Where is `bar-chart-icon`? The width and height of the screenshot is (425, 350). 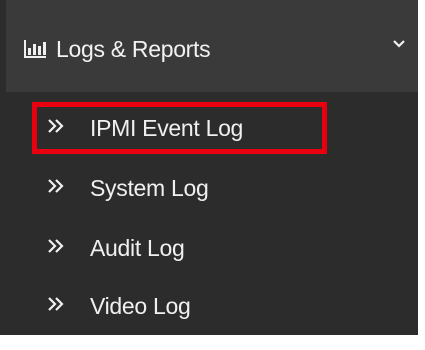
bar-chart-icon is located at coordinates (35, 49).